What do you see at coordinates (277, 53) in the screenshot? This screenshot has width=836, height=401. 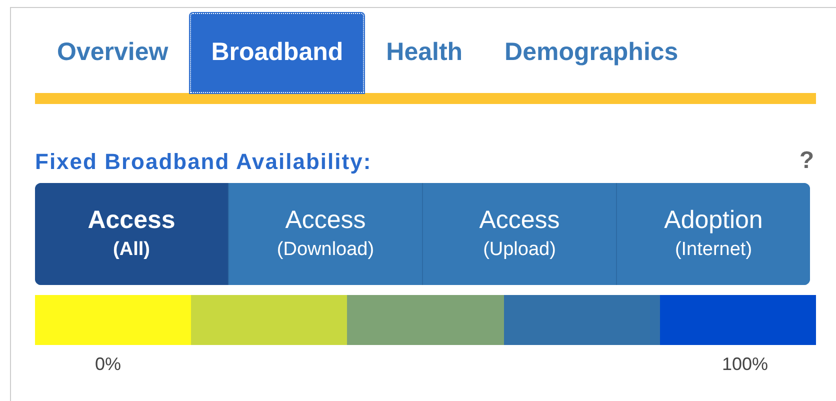 I see `tab: Broadband` at bounding box center [277, 53].